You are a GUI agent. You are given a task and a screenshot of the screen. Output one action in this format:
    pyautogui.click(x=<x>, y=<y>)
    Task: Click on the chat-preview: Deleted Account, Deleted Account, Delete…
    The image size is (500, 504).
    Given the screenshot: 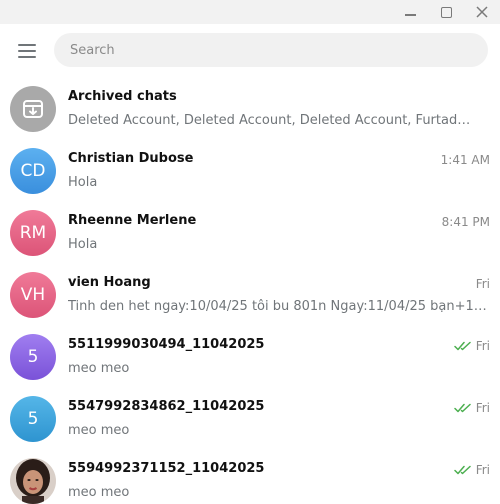 What is the action you would take?
    pyautogui.click(x=273, y=120)
    